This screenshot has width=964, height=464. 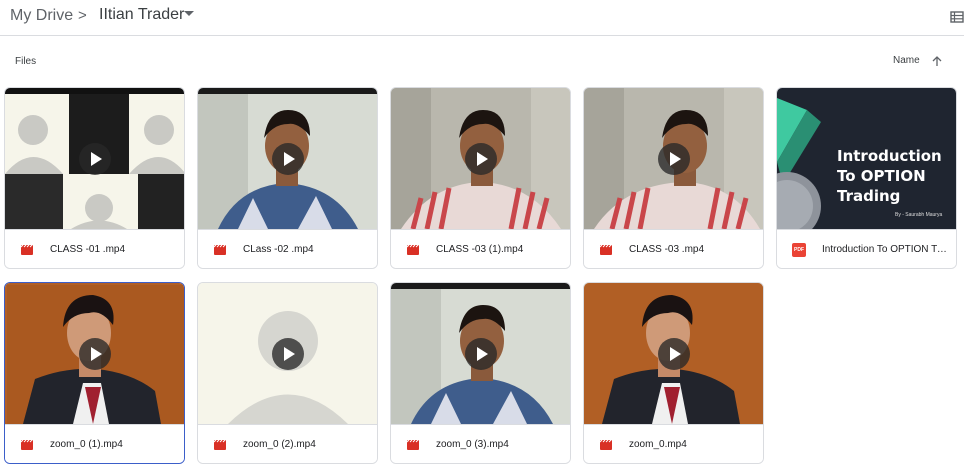 What do you see at coordinates (658, 444) in the screenshot?
I see `file-name: zoom_0.mp4` at bounding box center [658, 444].